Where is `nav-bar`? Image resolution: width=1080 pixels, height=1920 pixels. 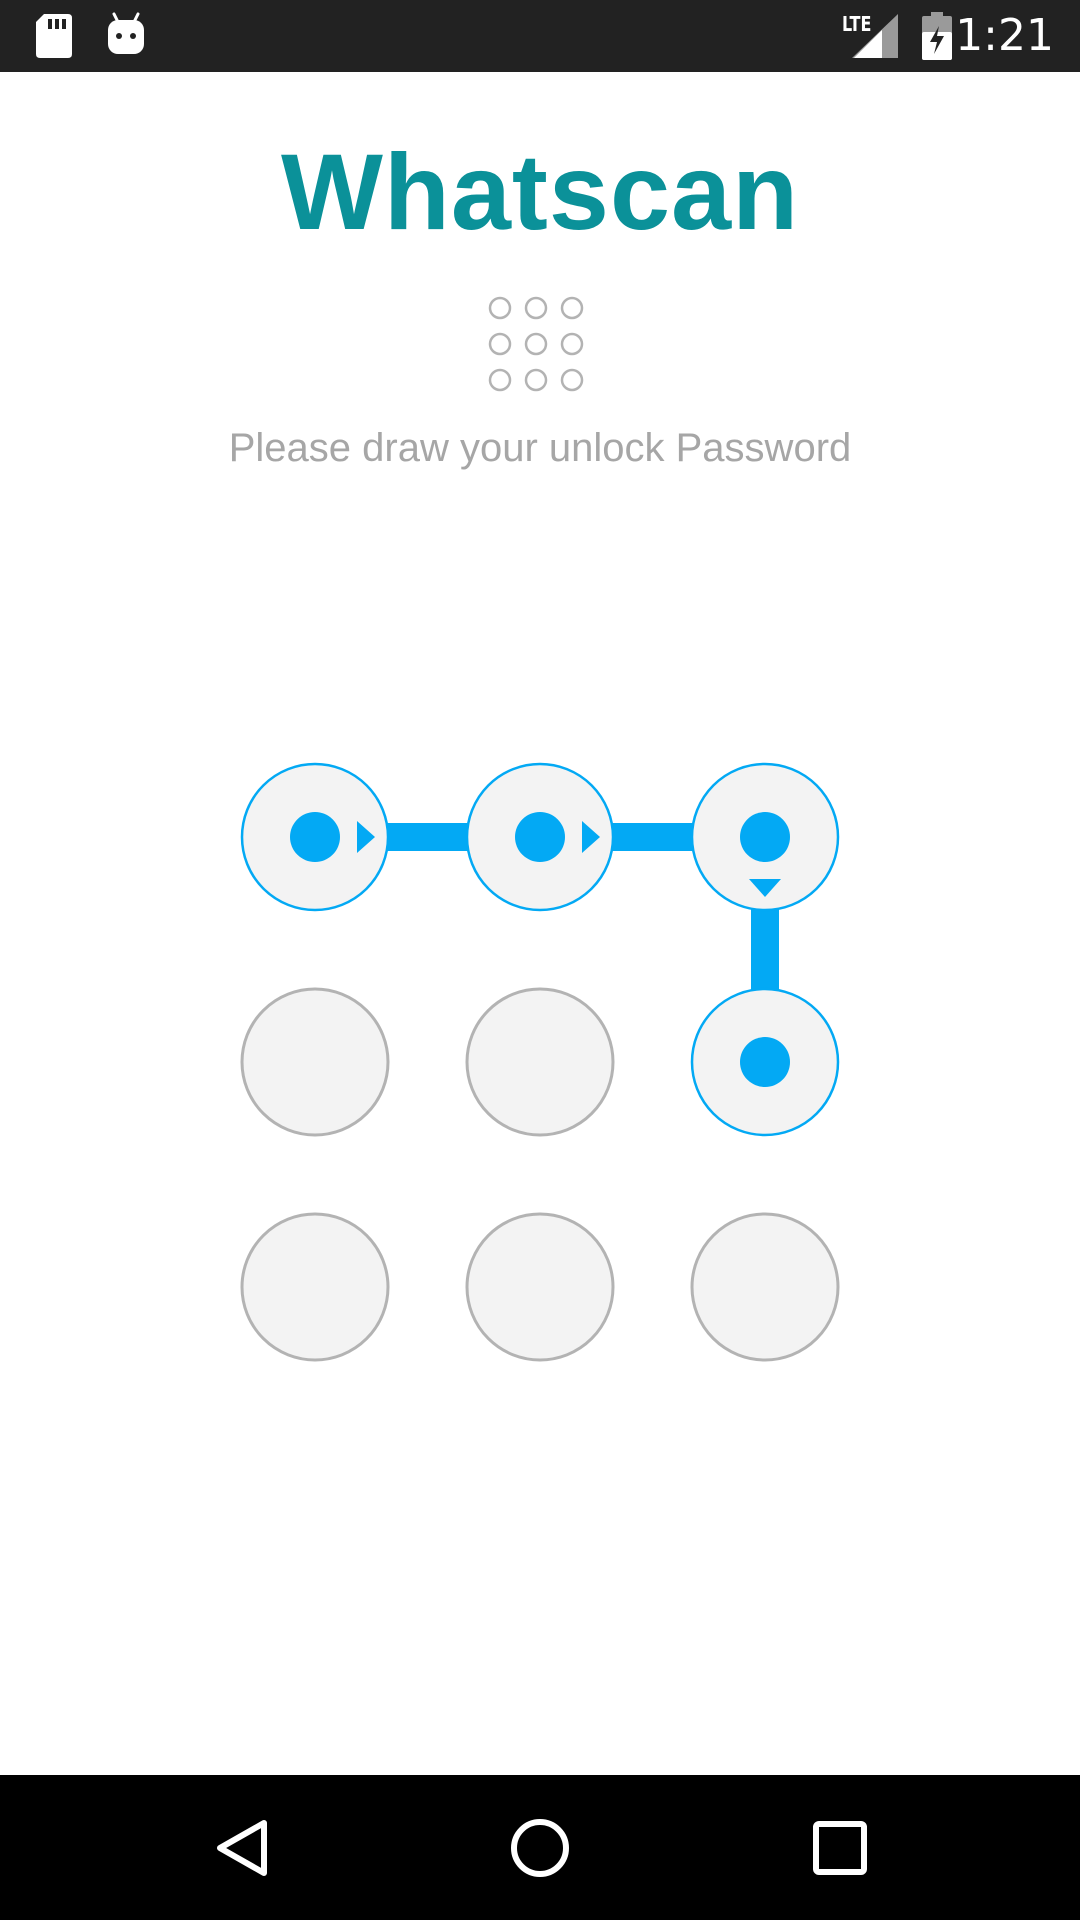 nav-bar is located at coordinates (540, 1847).